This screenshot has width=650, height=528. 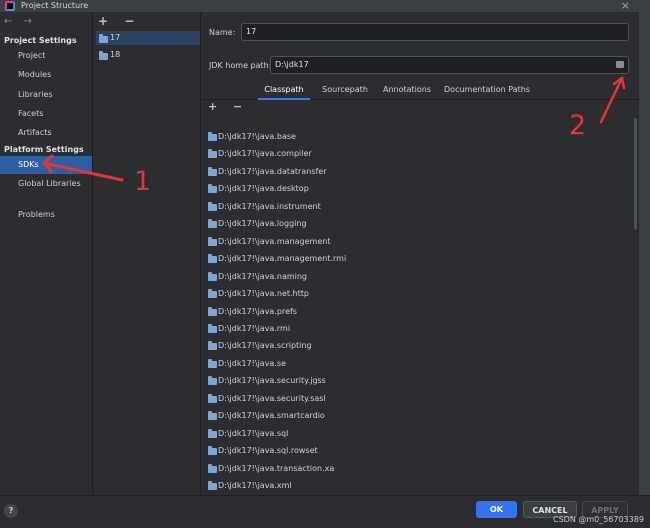 What do you see at coordinates (44, 149) in the screenshot?
I see `platform-settings-header: Platform Settings` at bounding box center [44, 149].